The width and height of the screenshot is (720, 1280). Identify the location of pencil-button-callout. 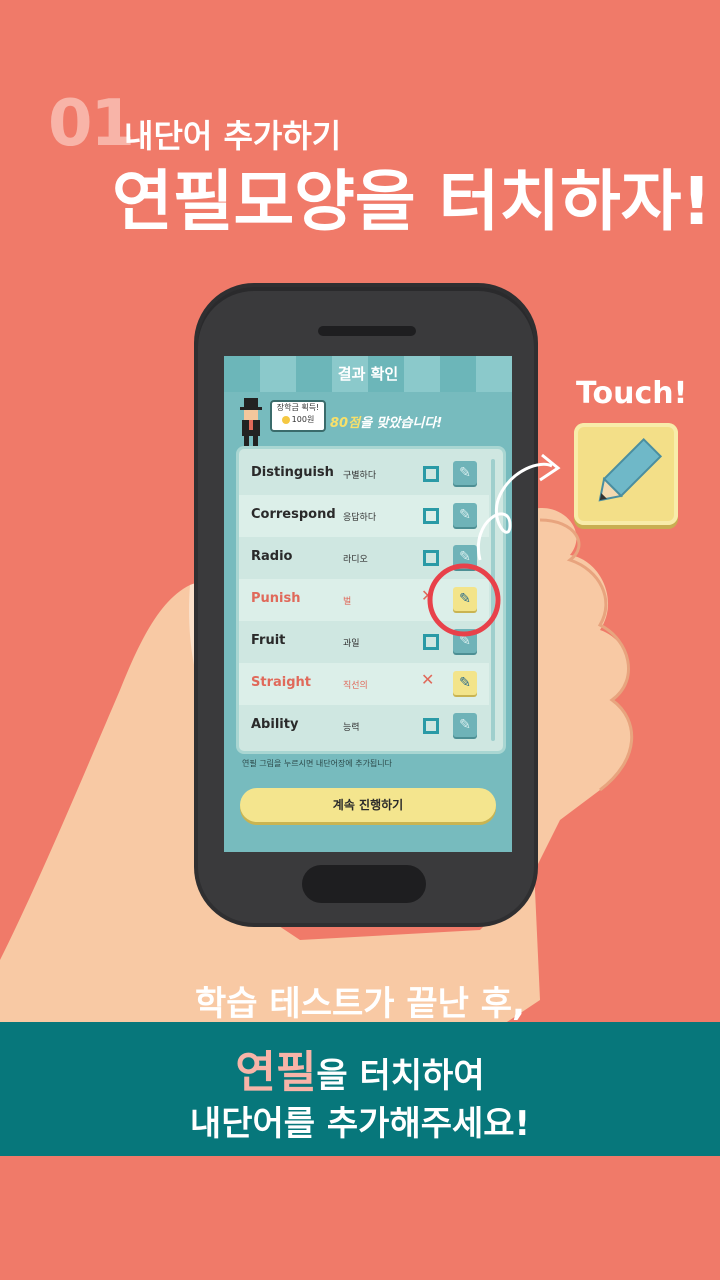
(626, 474).